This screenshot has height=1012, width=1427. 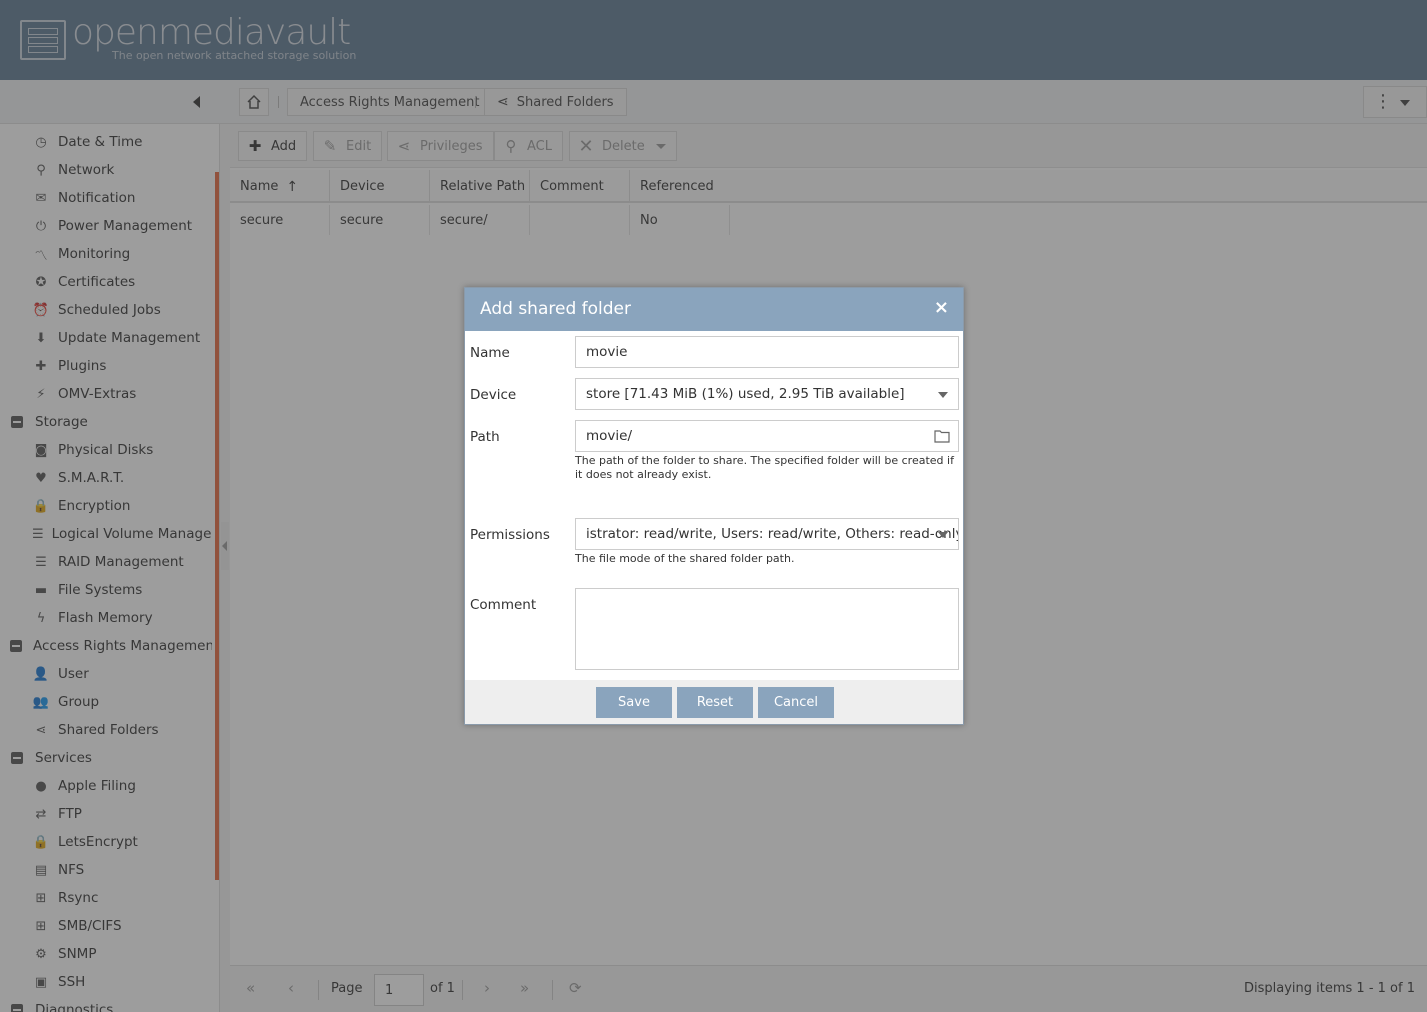 What do you see at coordinates (685, 558) in the screenshot?
I see `permissions-hint: The file mode of the shared folder path.` at bounding box center [685, 558].